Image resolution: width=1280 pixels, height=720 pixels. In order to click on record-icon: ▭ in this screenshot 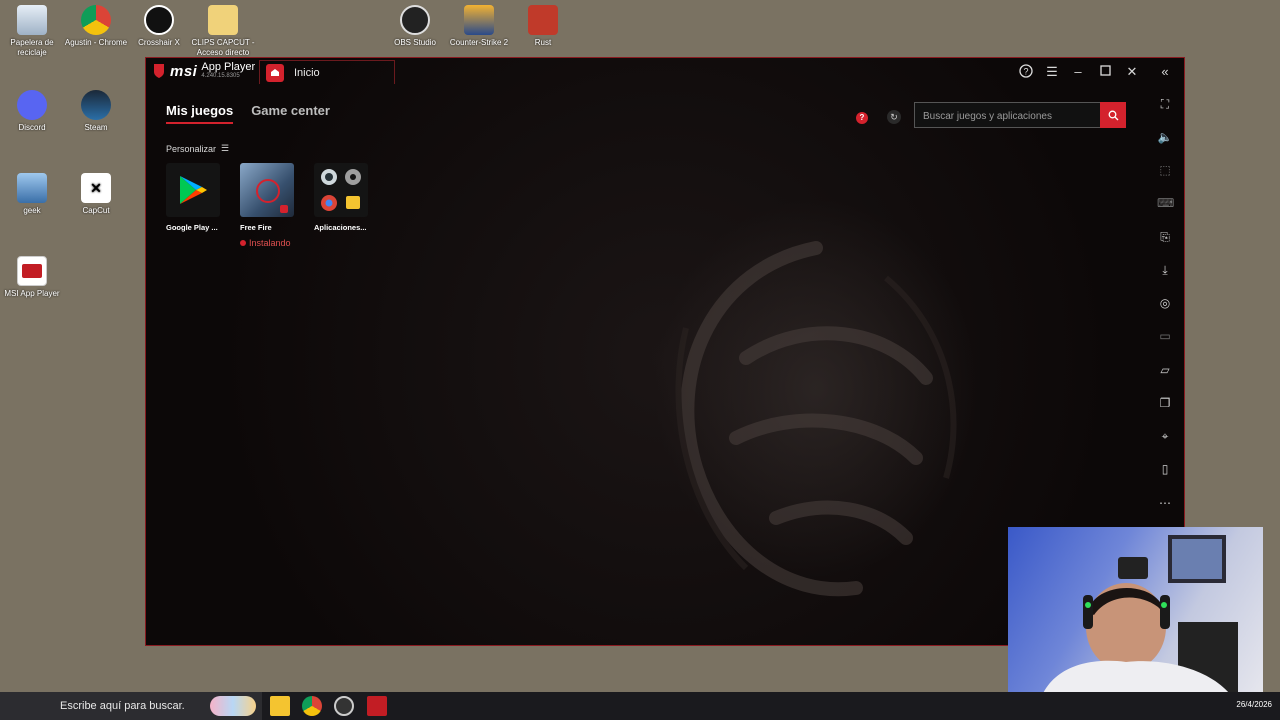, I will do `click(1165, 336)`.